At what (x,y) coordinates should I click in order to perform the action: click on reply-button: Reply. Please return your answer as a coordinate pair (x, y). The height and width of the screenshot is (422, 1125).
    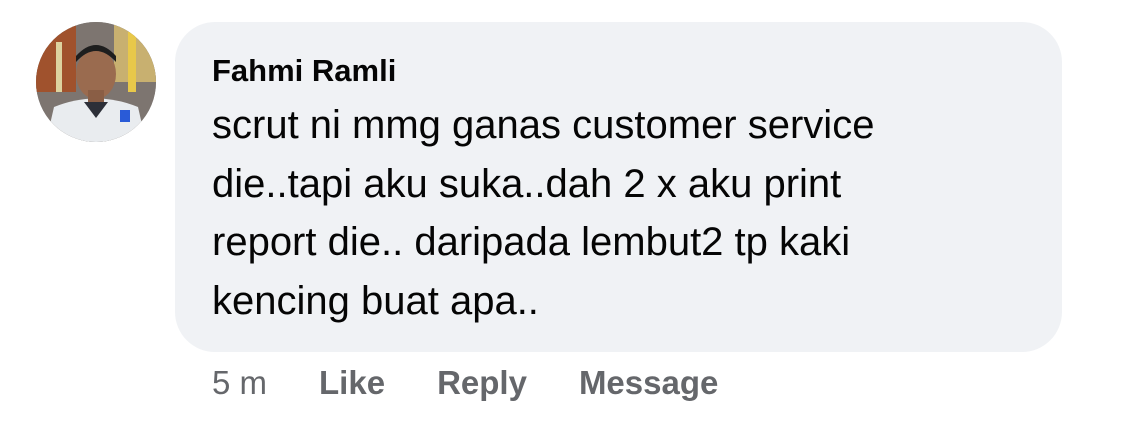
    Looking at the image, I should click on (482, 383).